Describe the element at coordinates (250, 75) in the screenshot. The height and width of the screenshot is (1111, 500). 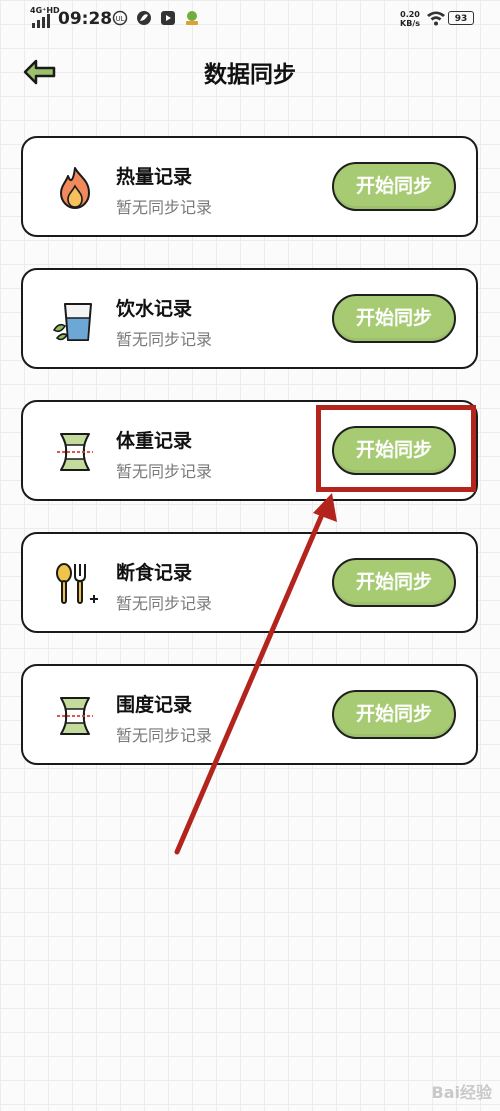
I see `page-title: 数据同步` at that location.